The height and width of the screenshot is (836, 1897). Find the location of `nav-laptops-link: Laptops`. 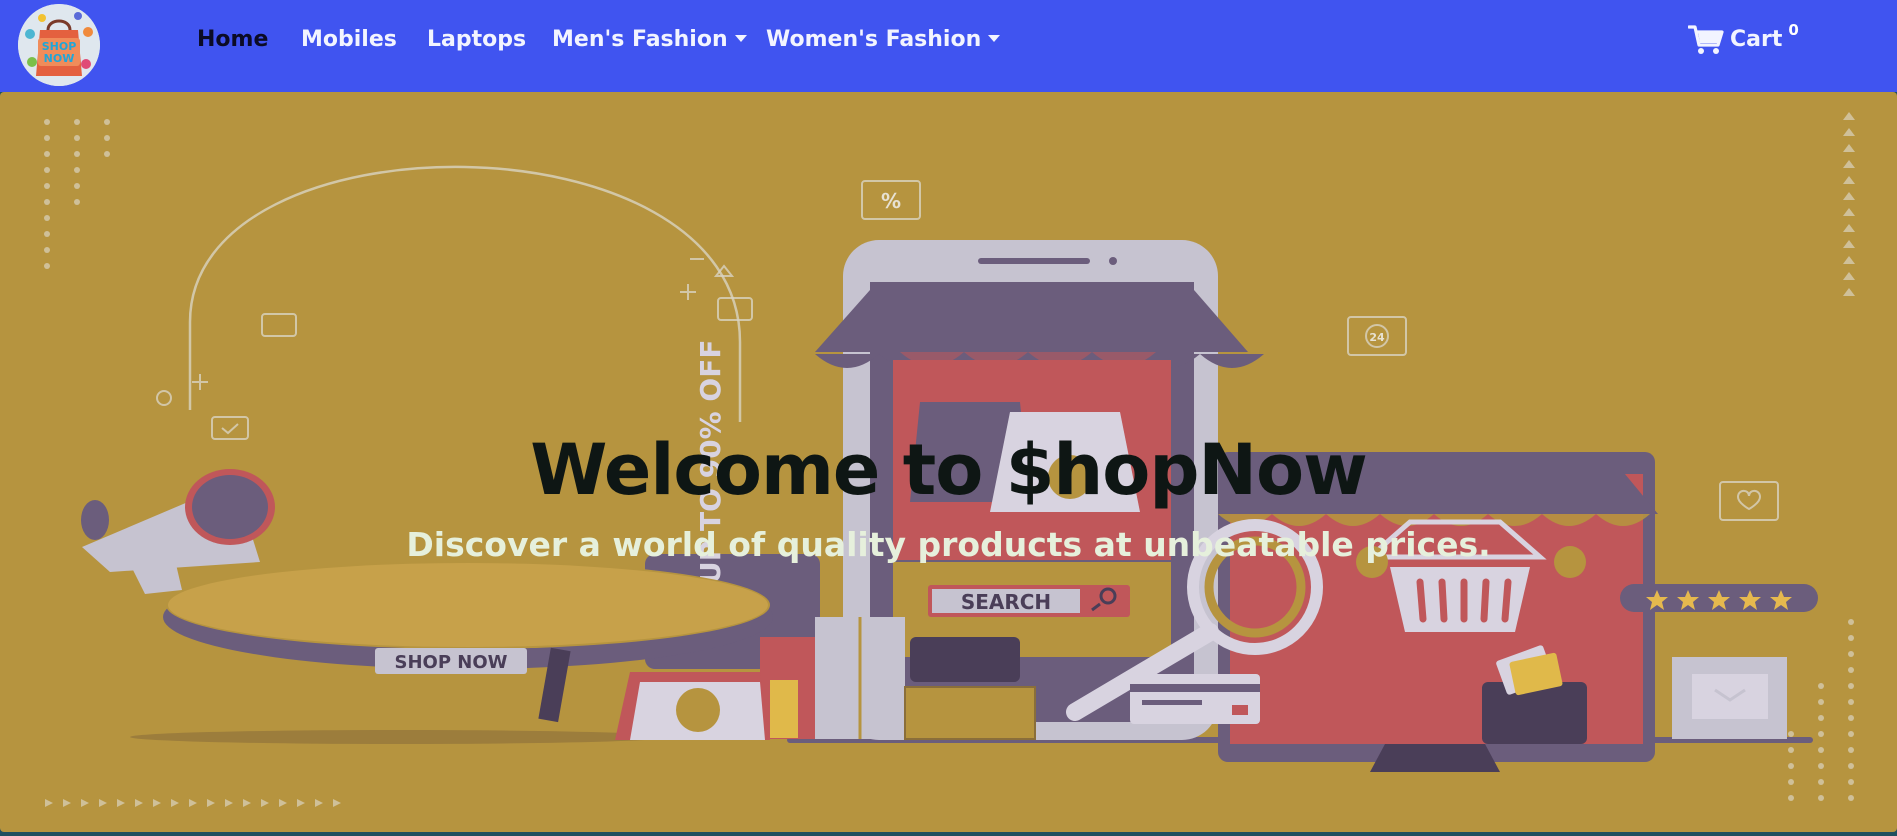

nav-laptops-link: Laptops is located at coordinates (476, 39).